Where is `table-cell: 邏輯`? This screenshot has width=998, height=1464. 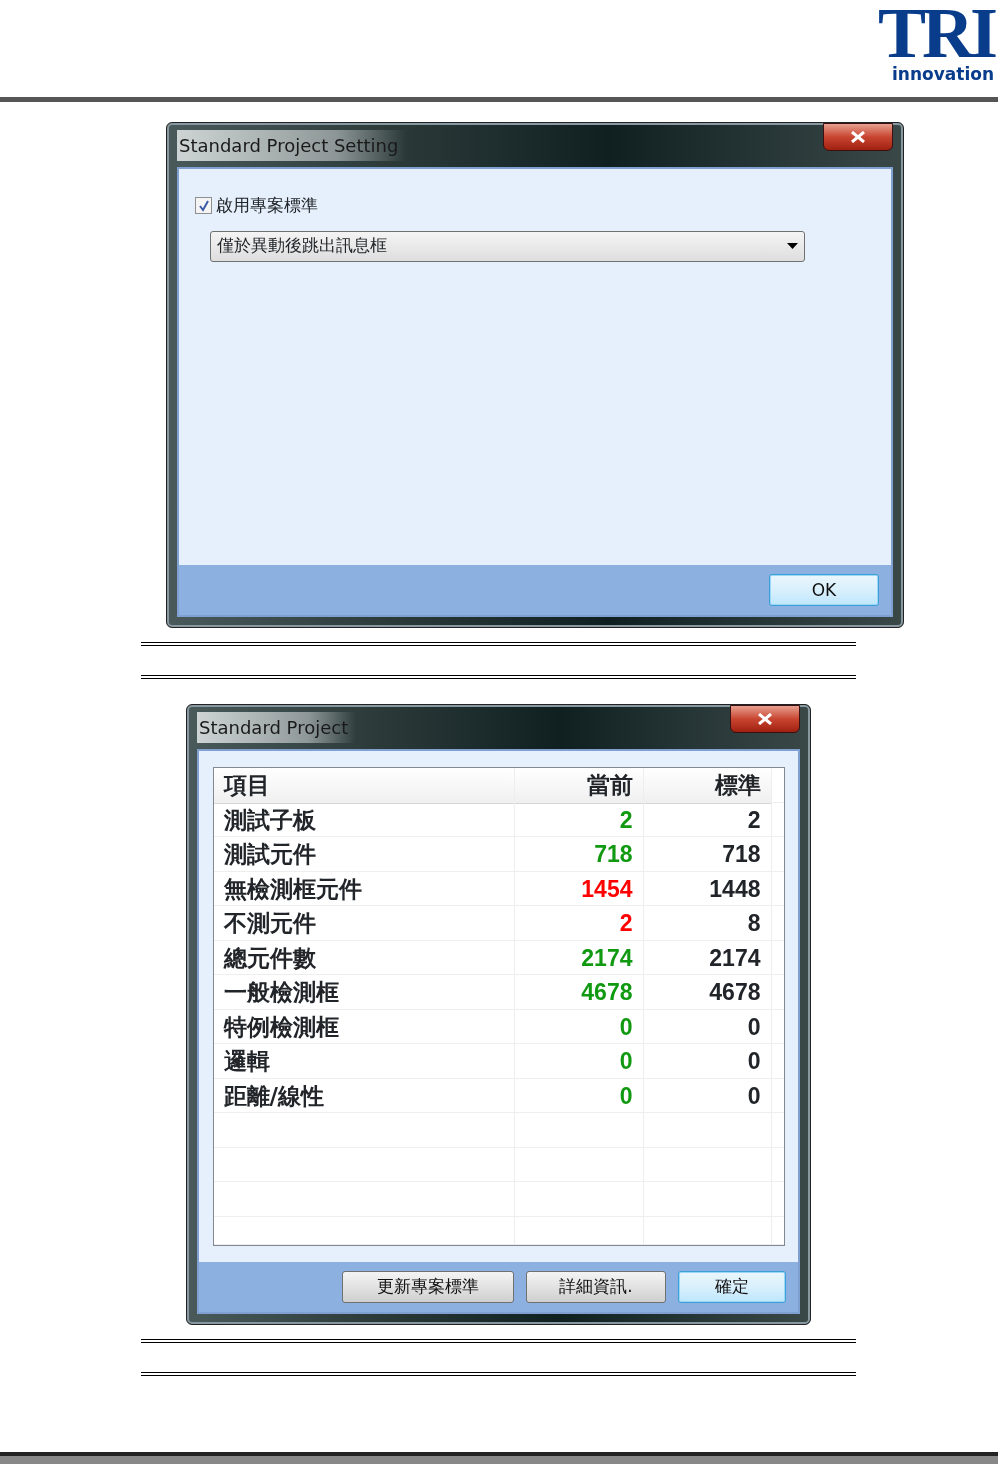 table-cell: 邏輯 is located at coordinates (364, 1061).